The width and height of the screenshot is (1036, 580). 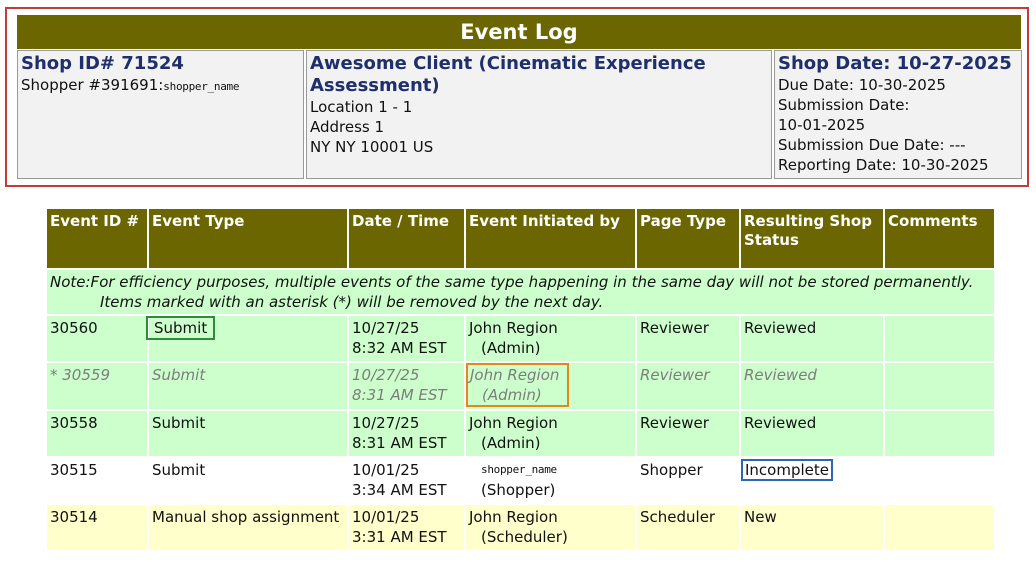 What do you see at coordinates (787, 470) in the screenshot?
I see `resulting-status: Incomplete` at bounding box center [787, 470].